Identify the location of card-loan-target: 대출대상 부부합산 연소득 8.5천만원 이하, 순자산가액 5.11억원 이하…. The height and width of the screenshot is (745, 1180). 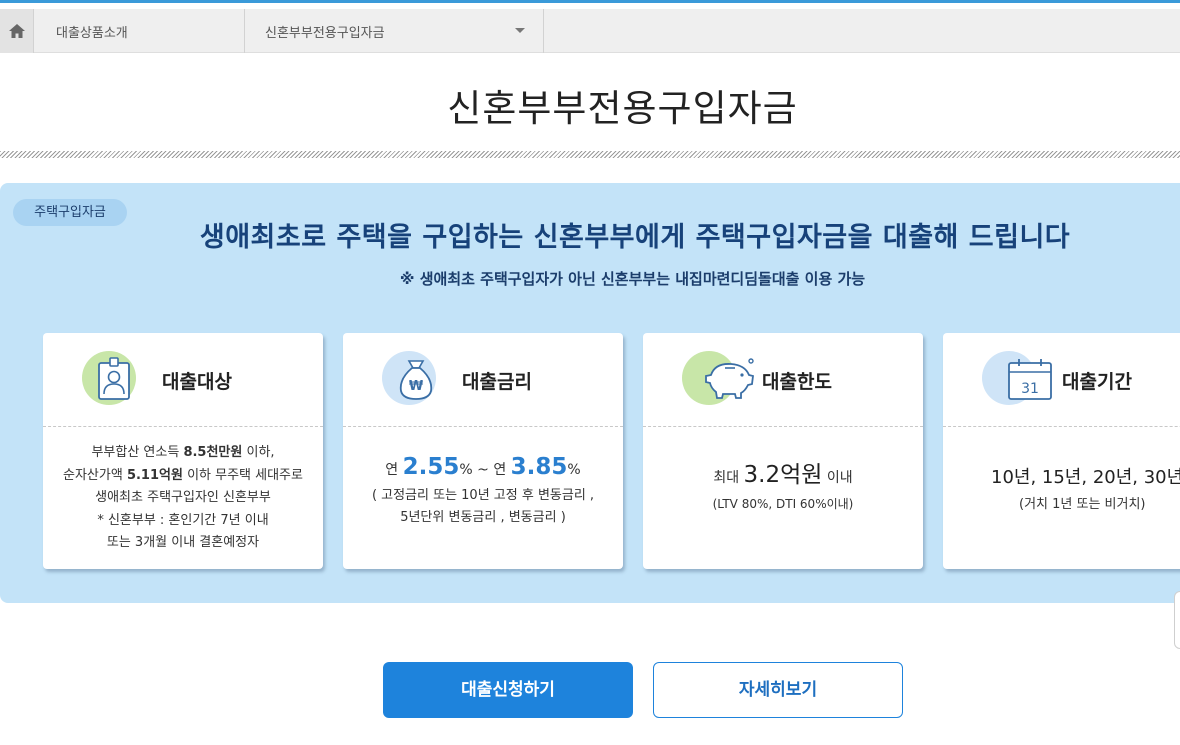
(183, 451).